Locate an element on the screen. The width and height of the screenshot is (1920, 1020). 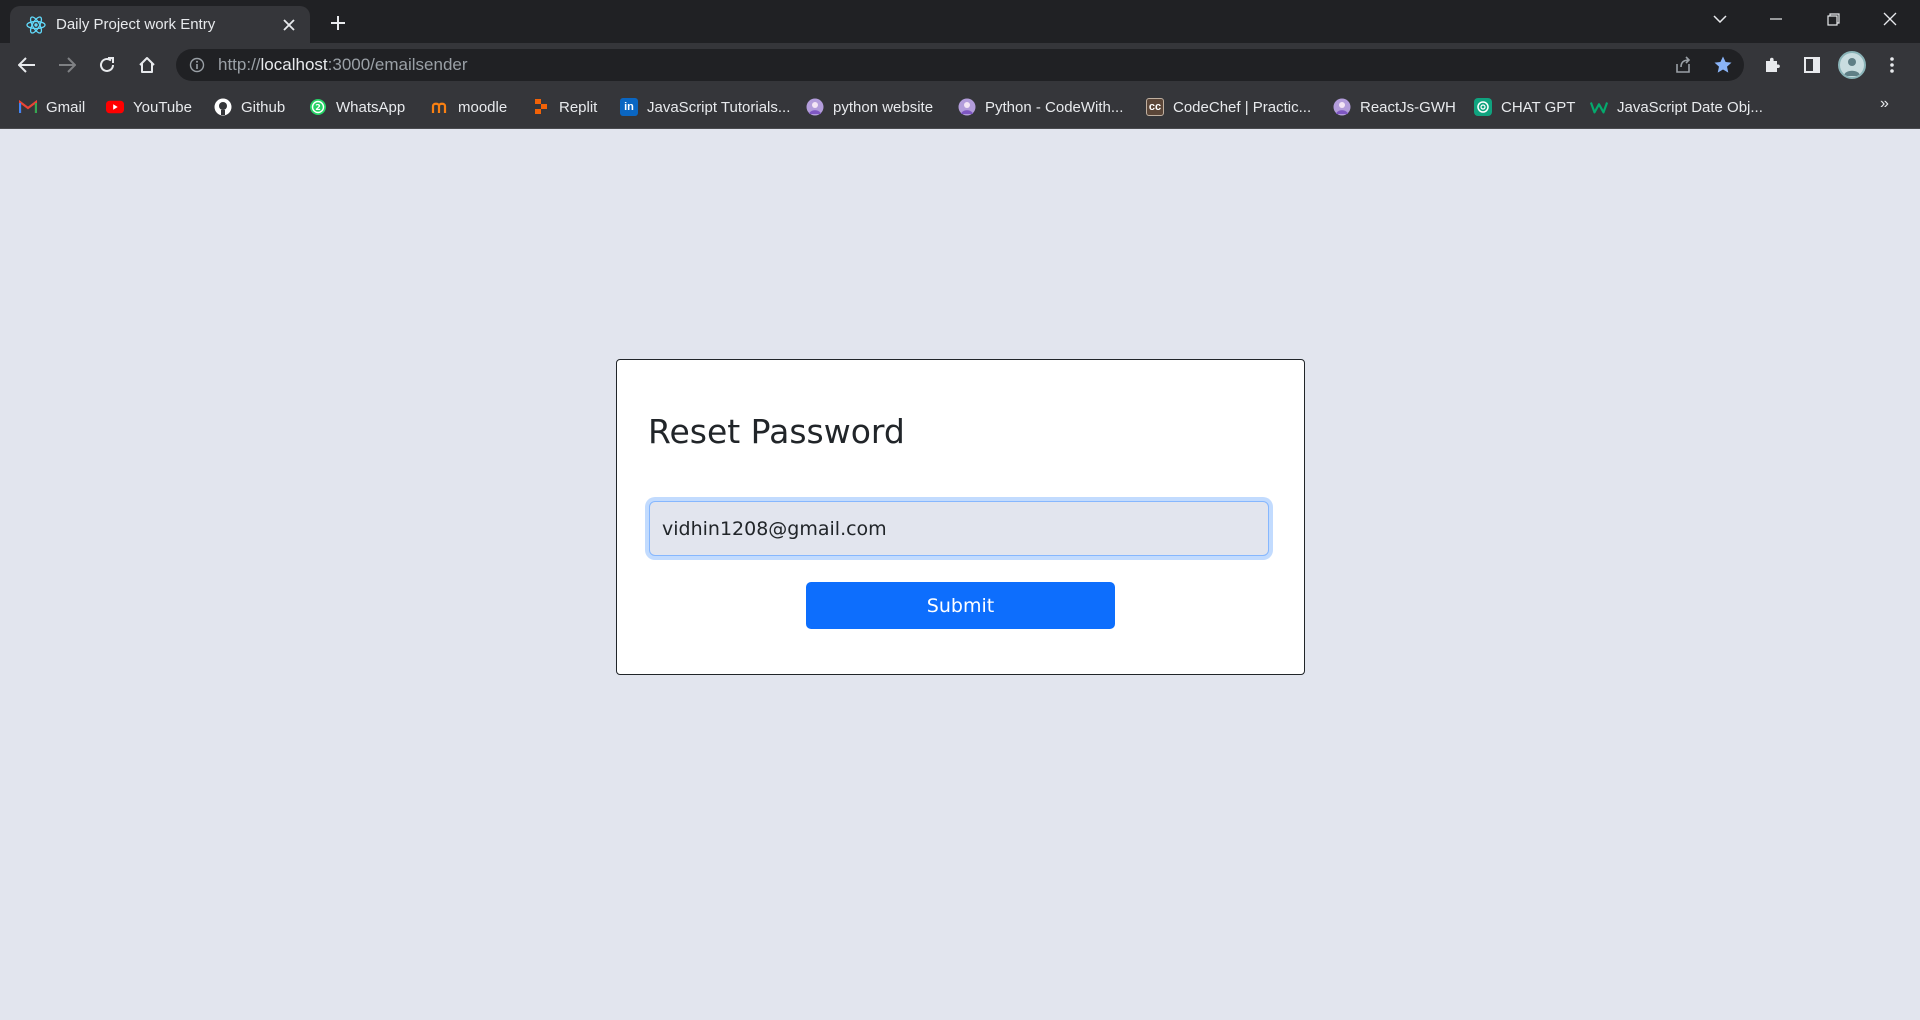
close-tab-icon is located at coordinates (289, 25).